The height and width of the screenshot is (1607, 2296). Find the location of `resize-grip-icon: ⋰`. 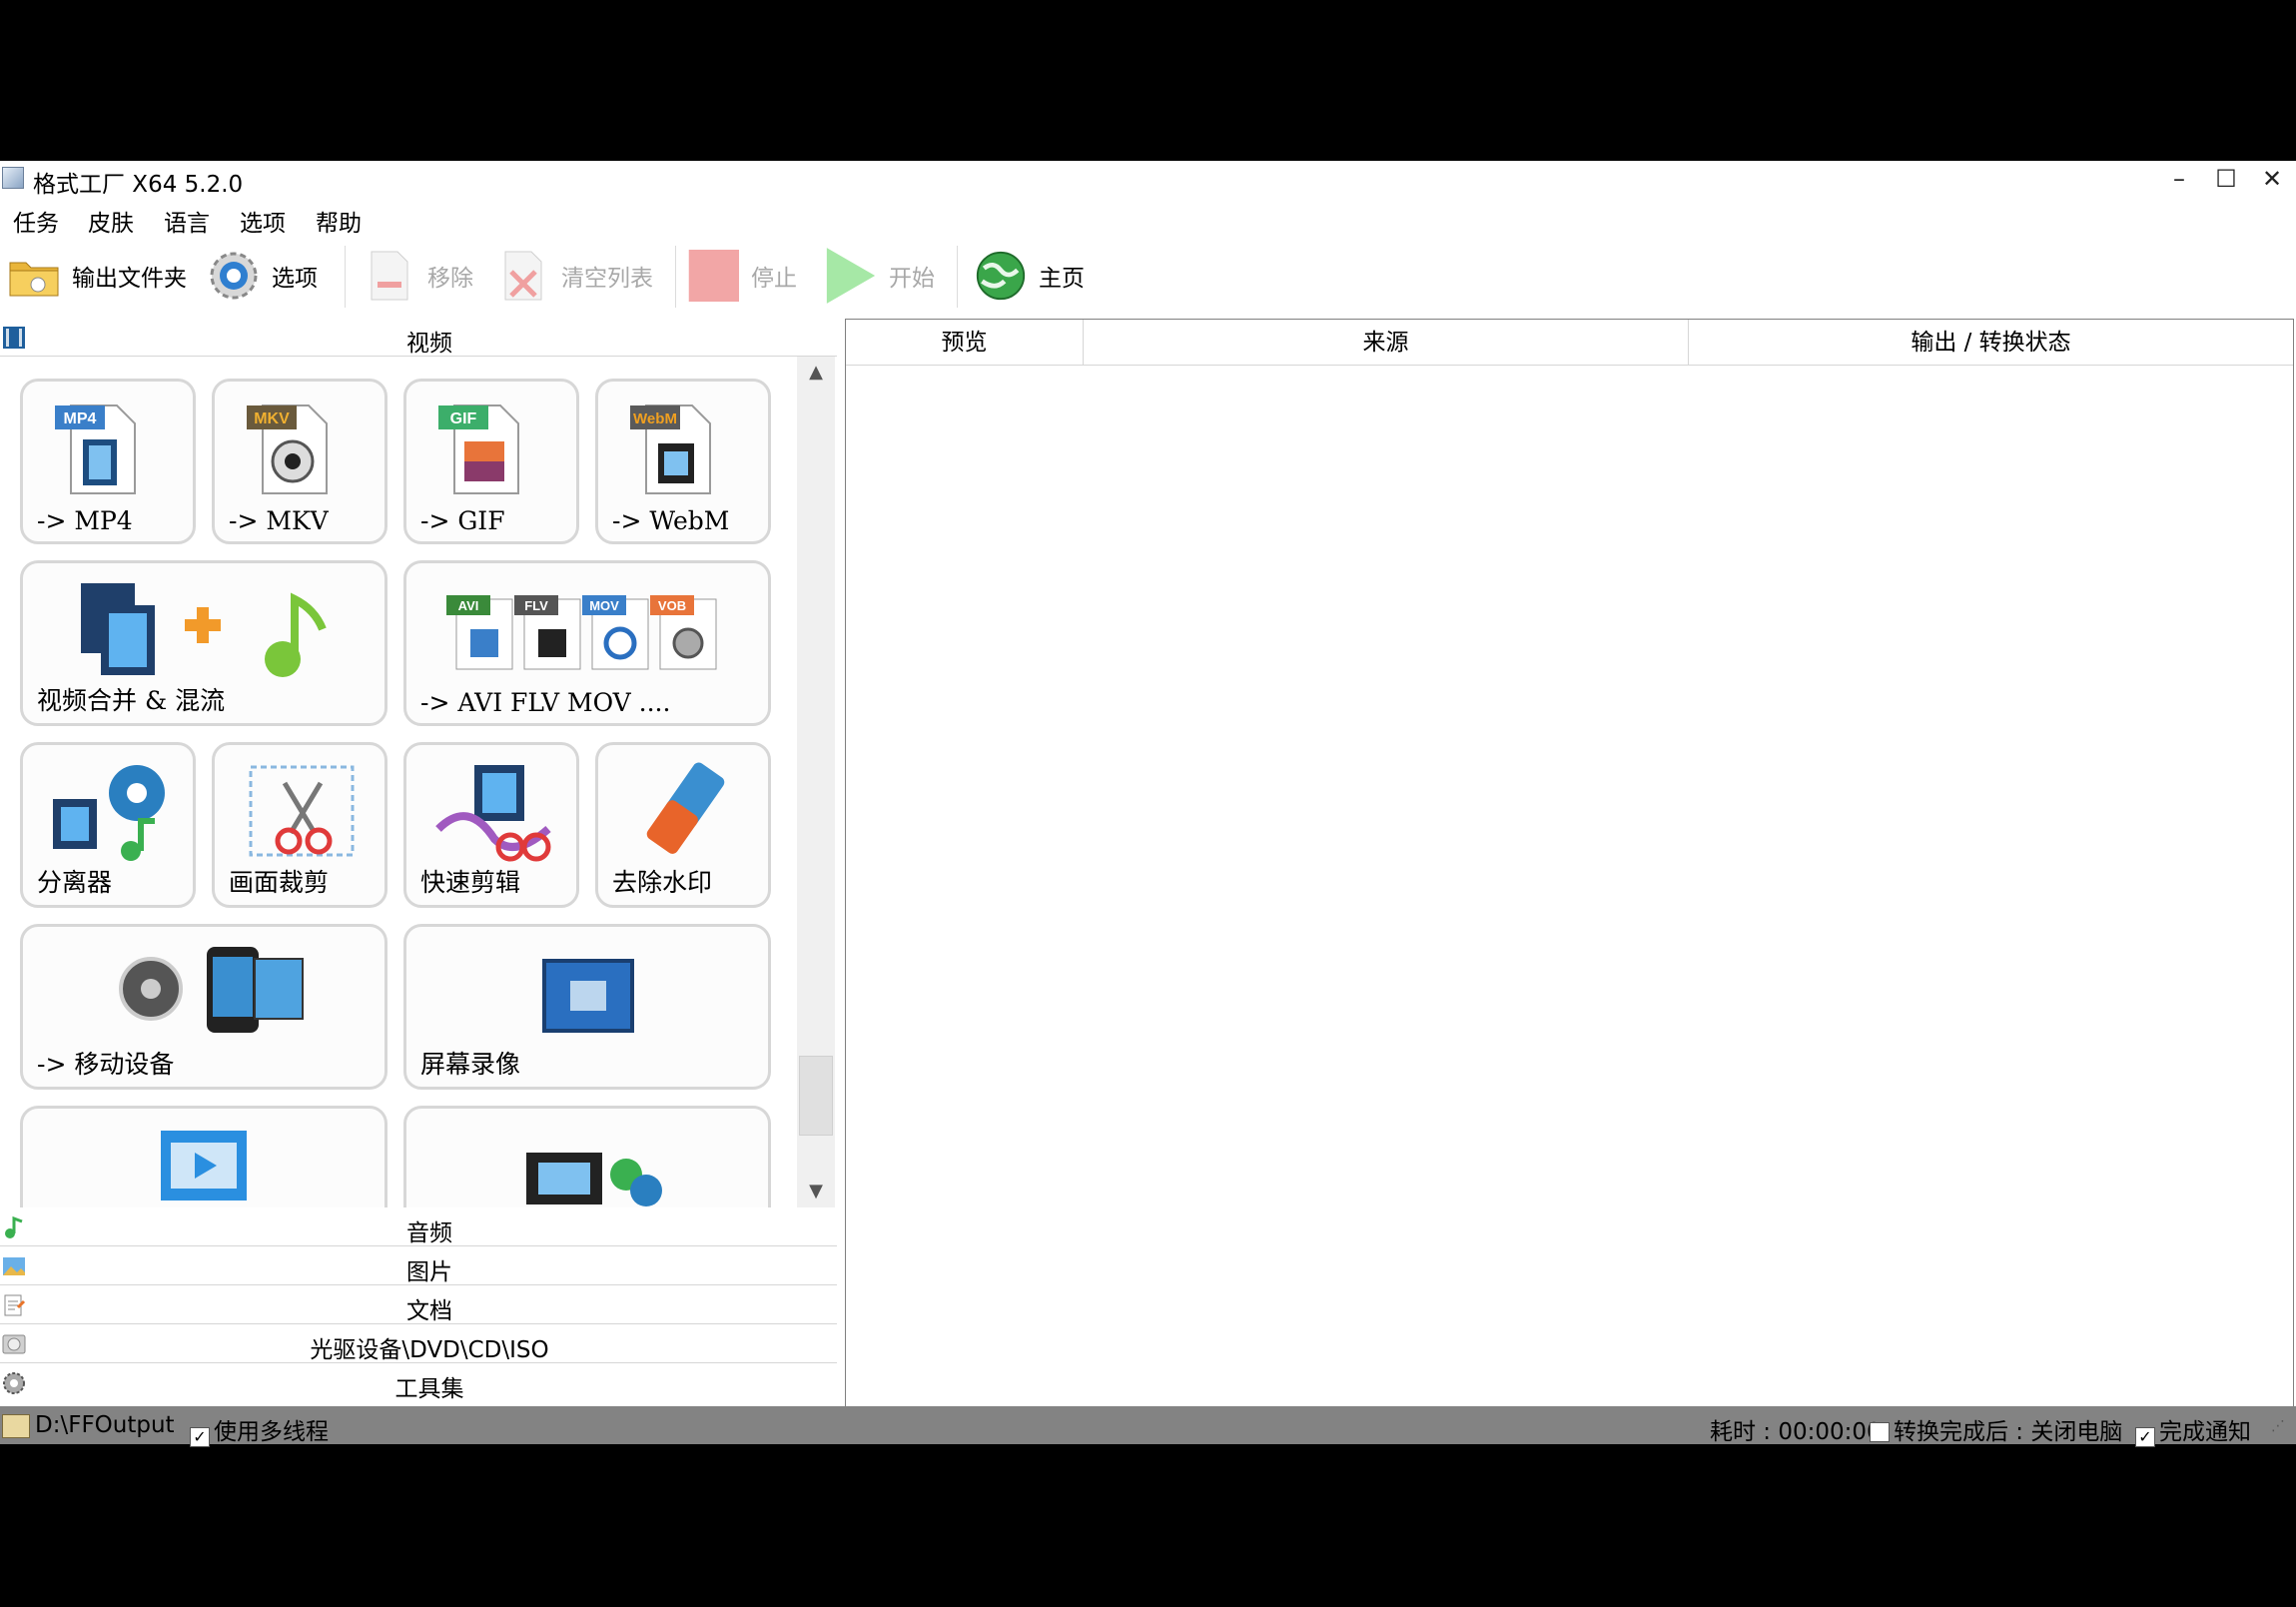

resize-grip-icon: ⋰ is located at coordinates (2278, 1426).